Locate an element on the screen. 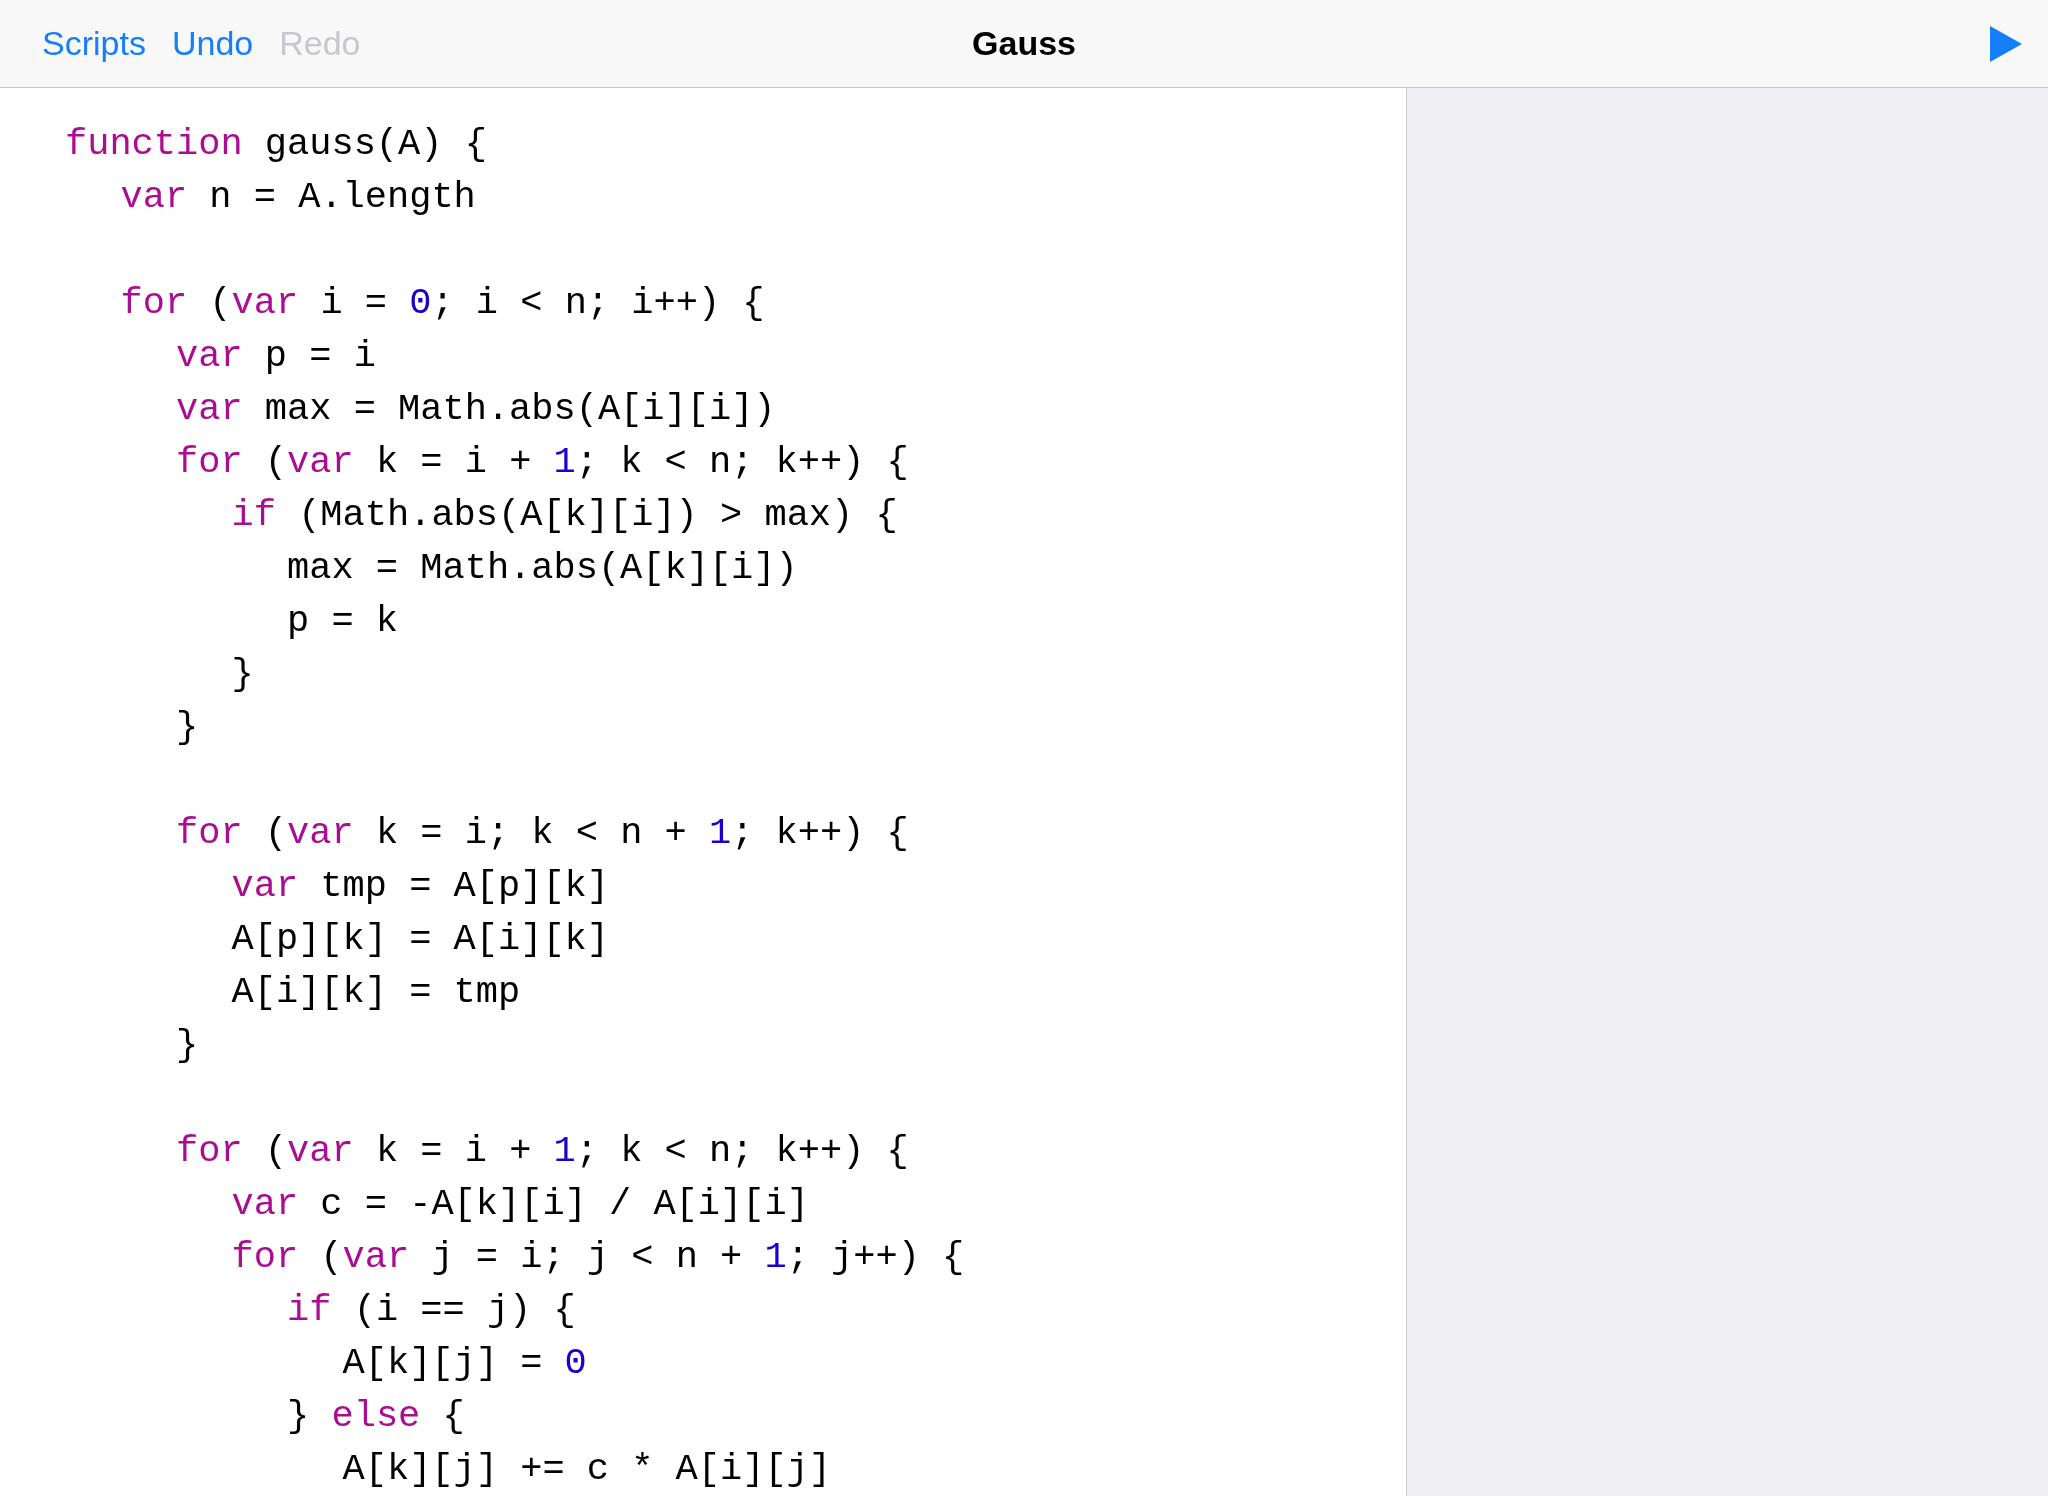  code-line: var n = A.length is located at coordinates (298, 197).